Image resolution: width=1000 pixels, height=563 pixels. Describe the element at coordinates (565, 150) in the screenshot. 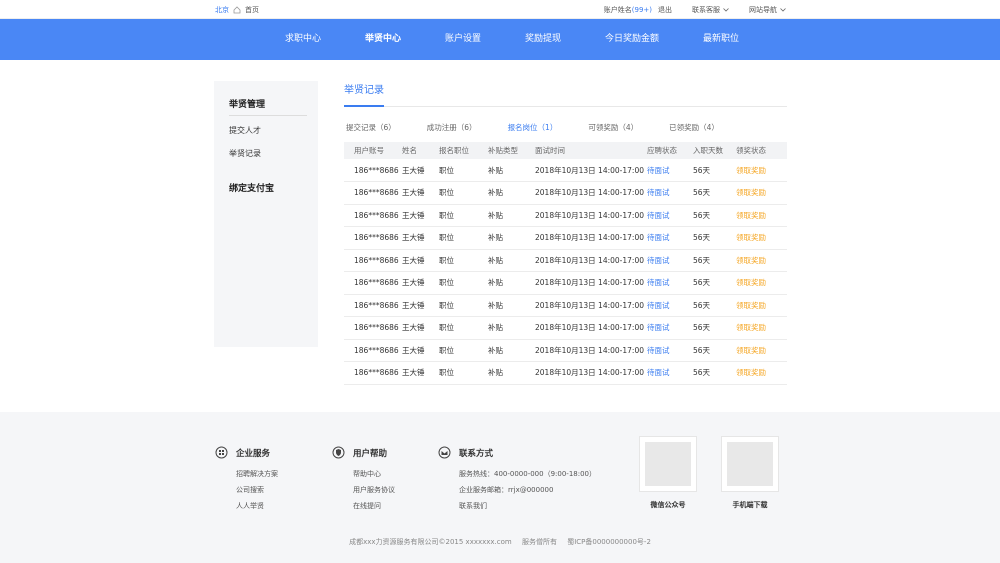

I see `table-header-row: 用户账号 姓名 报名职位 补贴类型 面试时间 应聘状态 入职天数 领奖状态` at that location.